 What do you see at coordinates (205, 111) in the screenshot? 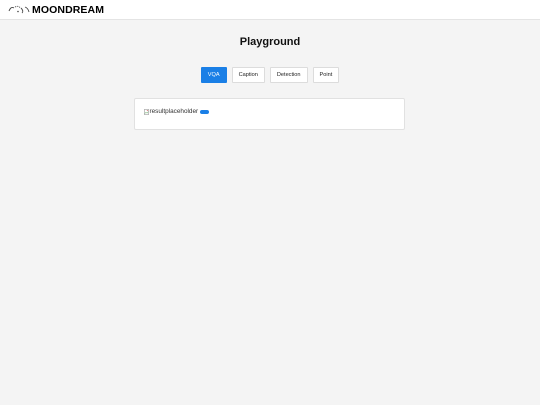
I see `result-status-pill` at bounding box center [205, 111].